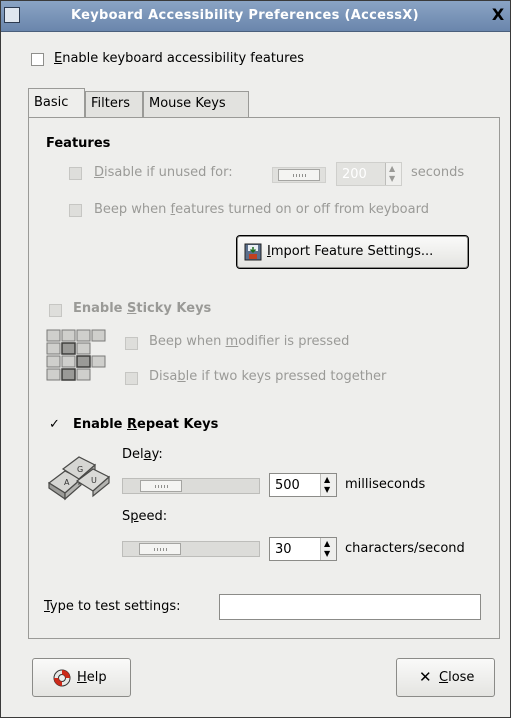  I want to click on repeat-keys-label: Enable Repeat Keys, so click(145, 424).